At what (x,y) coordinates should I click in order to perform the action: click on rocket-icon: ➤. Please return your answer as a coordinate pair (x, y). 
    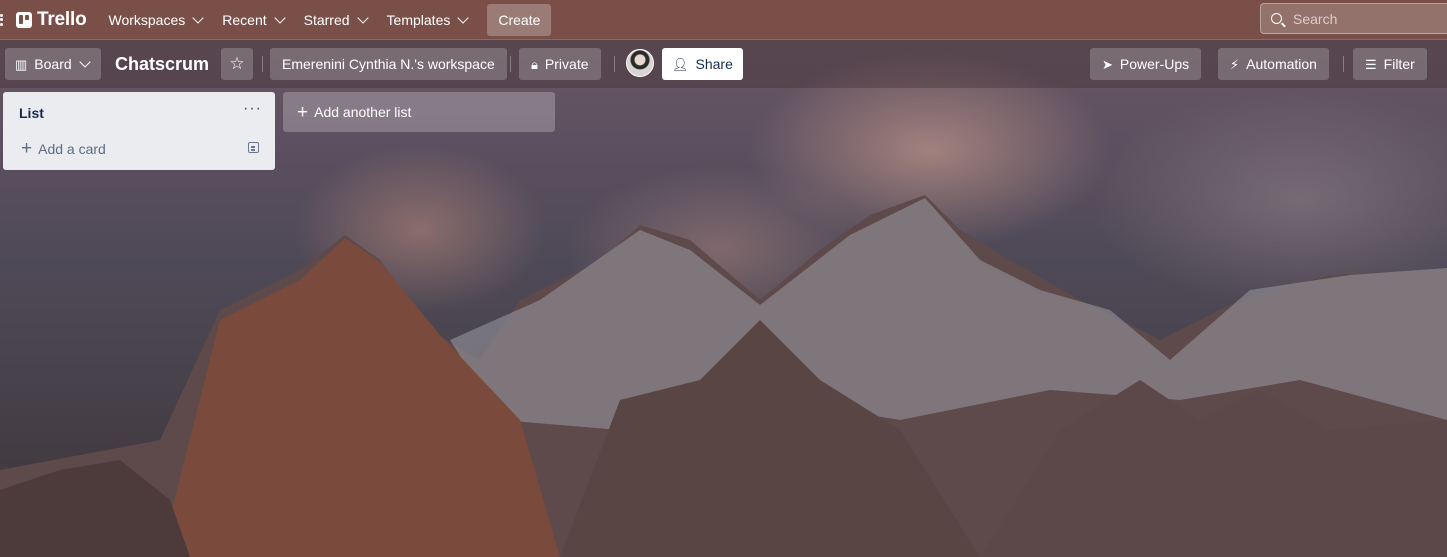
    Looking at the image, I should click on (1107, 64).